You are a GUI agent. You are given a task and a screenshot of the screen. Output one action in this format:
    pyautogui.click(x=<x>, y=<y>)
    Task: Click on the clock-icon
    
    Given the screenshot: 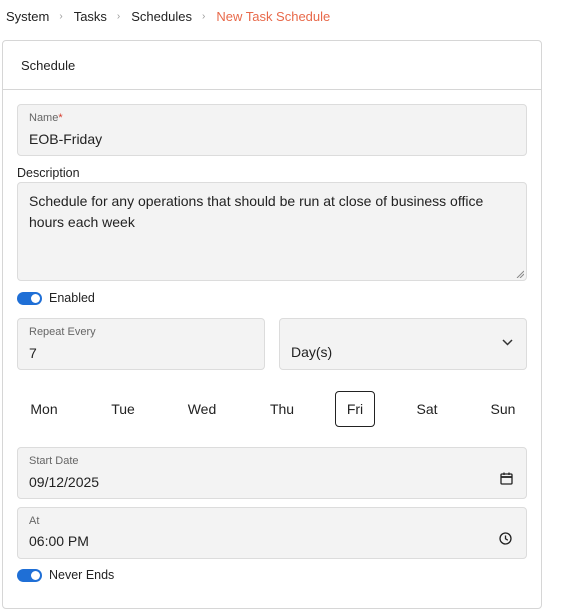 What is the action you would take?
    pyautogui.click(x=505, y=538)
    